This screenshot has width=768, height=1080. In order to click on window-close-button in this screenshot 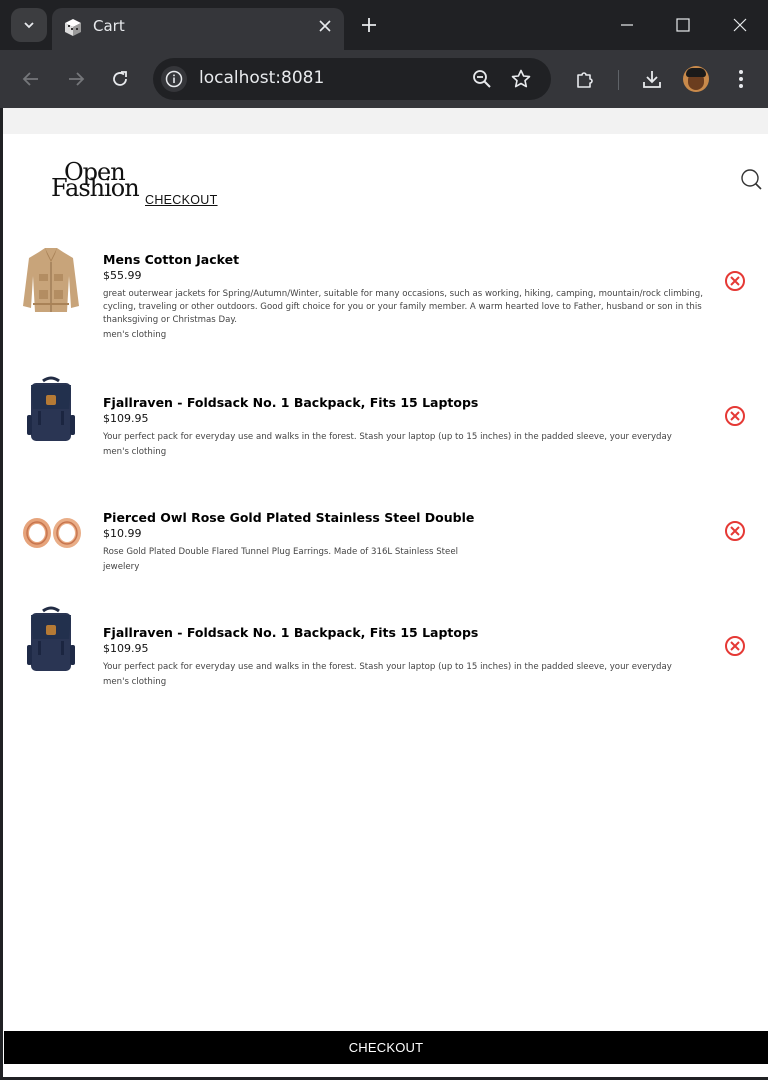, I will do `click(740, 25)`.